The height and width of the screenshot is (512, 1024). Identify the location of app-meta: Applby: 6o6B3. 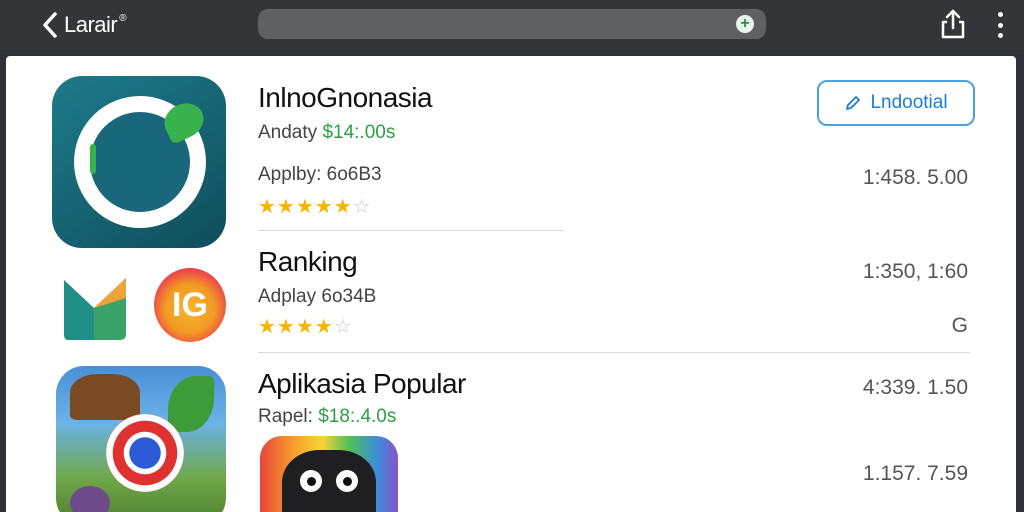
(320, 174).